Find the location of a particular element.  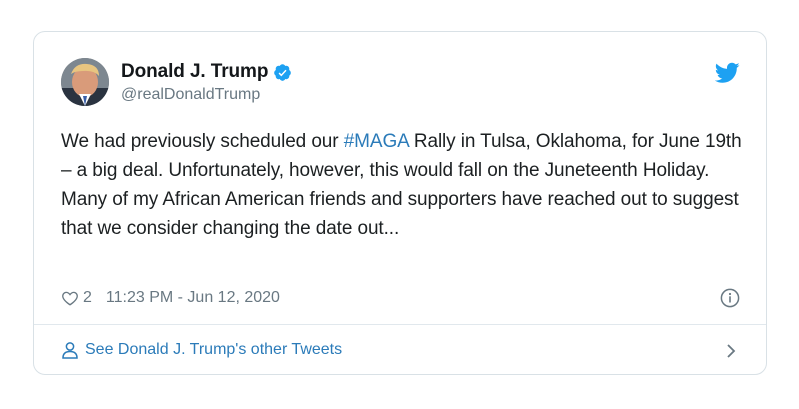

timestamp: 11:23 PM - Jun 12, 2020 is located at coordinates (193, 298).